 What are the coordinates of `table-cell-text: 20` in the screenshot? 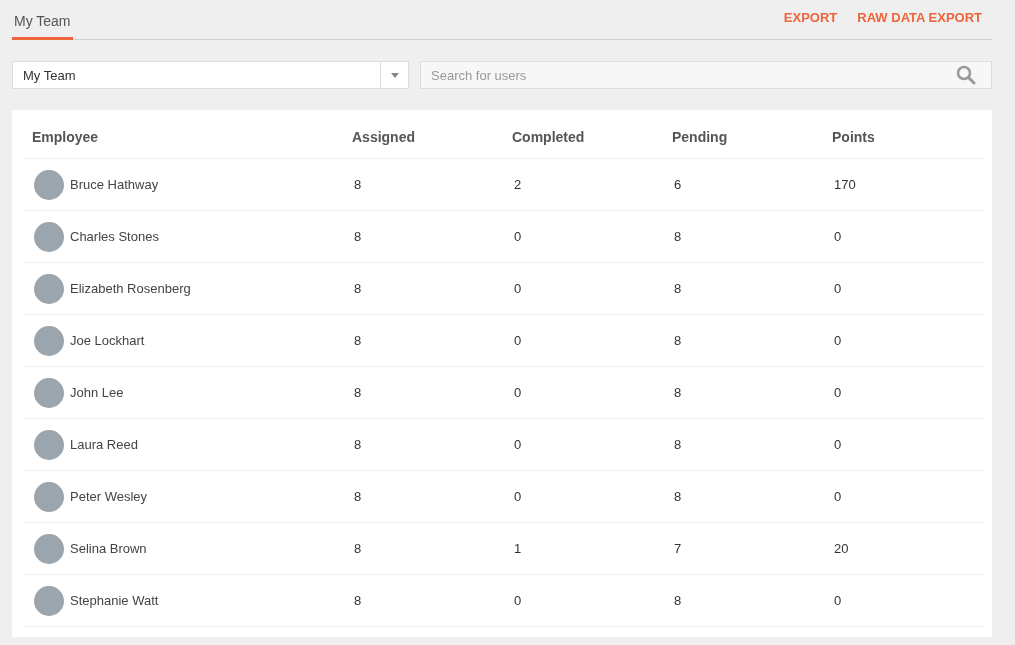 It's located at (841, 548).